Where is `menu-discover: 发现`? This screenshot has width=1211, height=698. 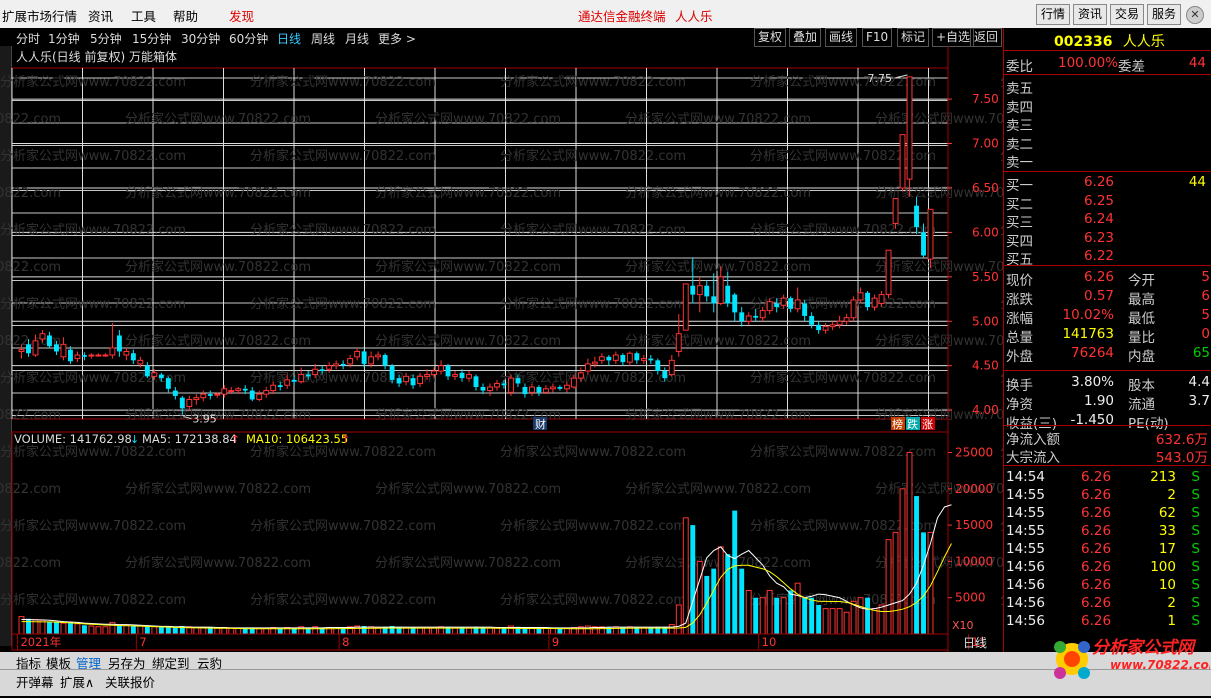
menu-discover: 发现 is located at coordinates (241, 15).